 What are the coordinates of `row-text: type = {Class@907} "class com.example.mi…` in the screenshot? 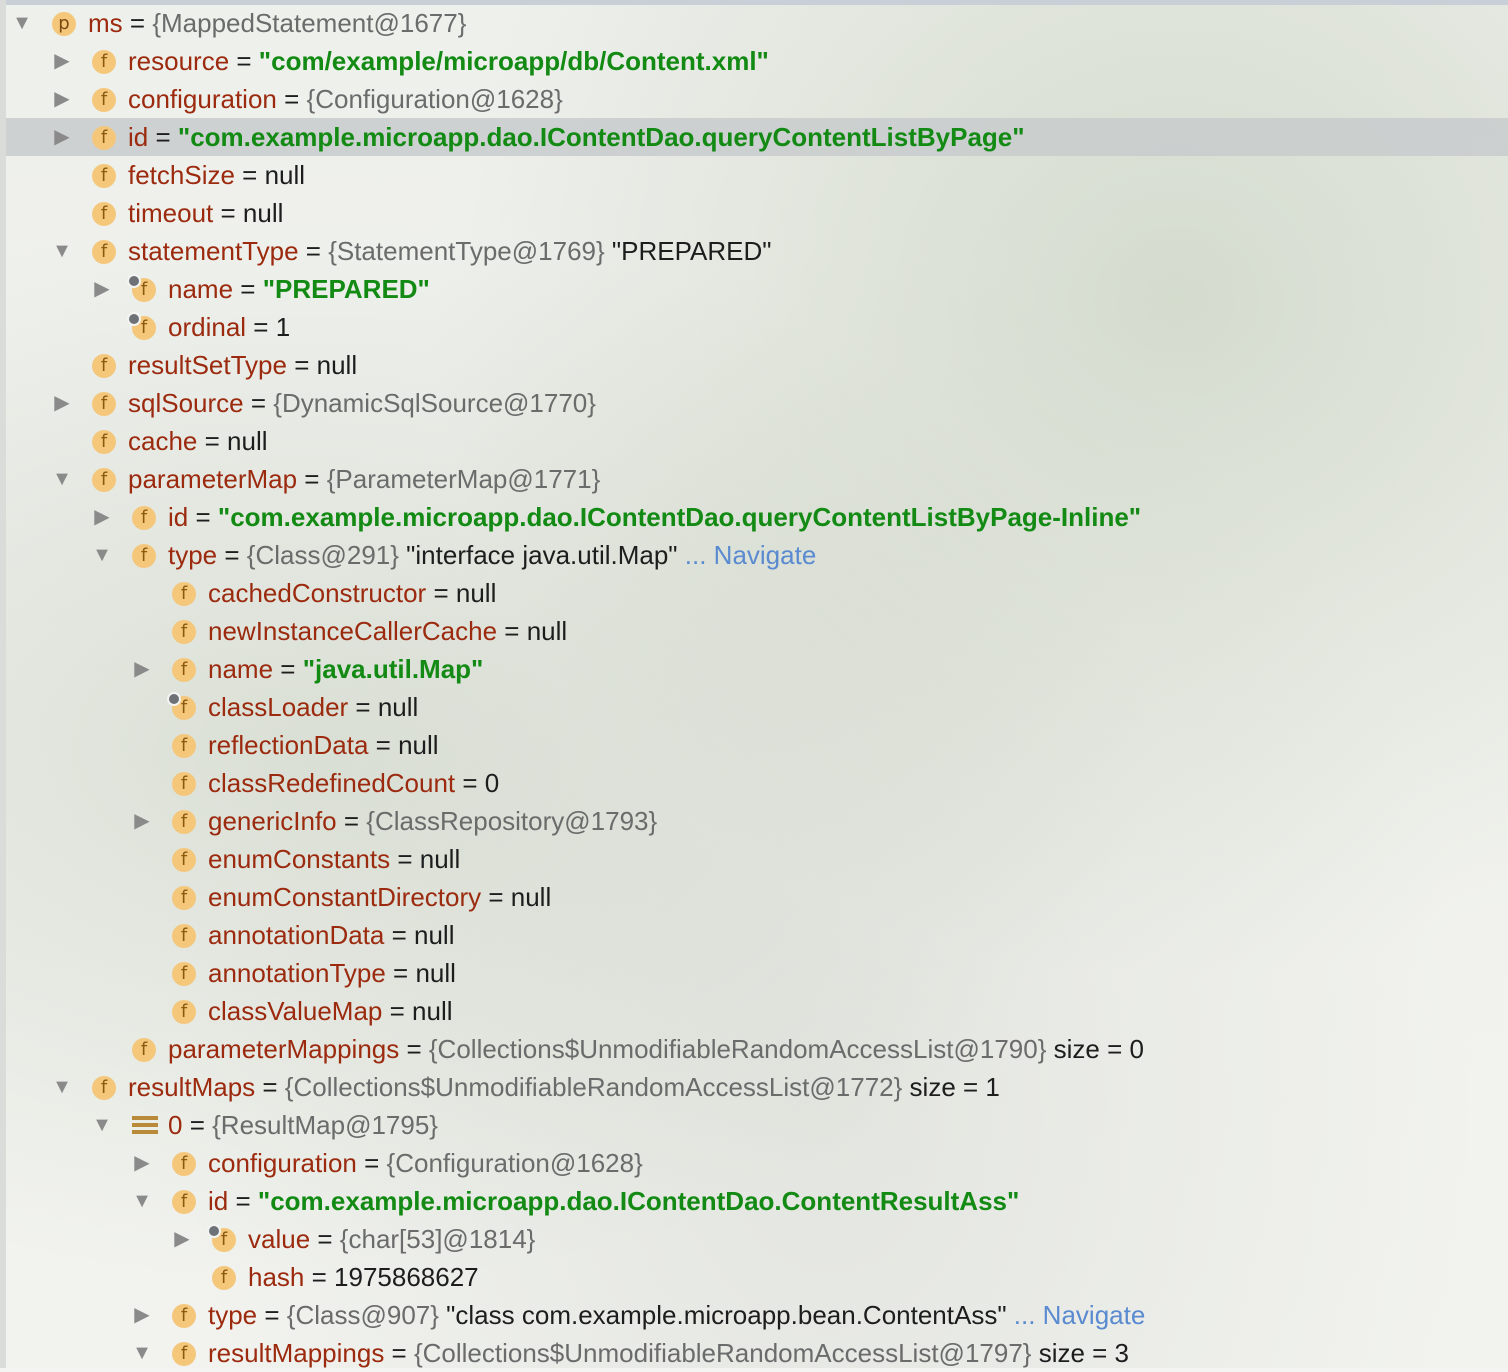 It's located at (676, 1315).